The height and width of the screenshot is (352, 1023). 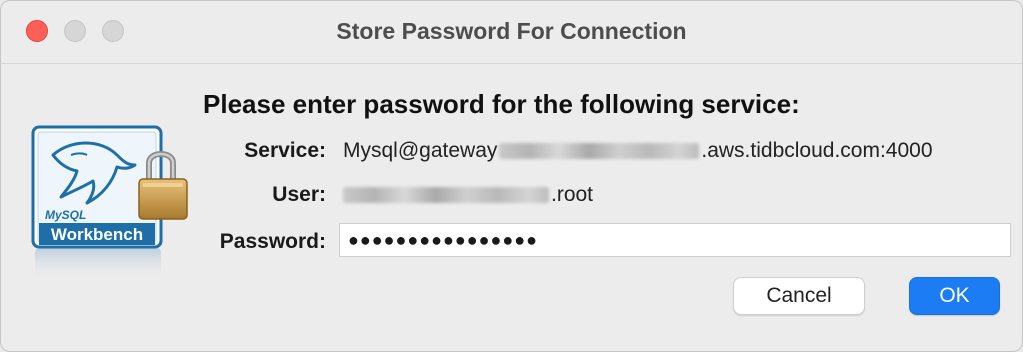 I want to click on mysql-workbench-lock-icon: MySQL Workbench, so click(x=109, y=203).